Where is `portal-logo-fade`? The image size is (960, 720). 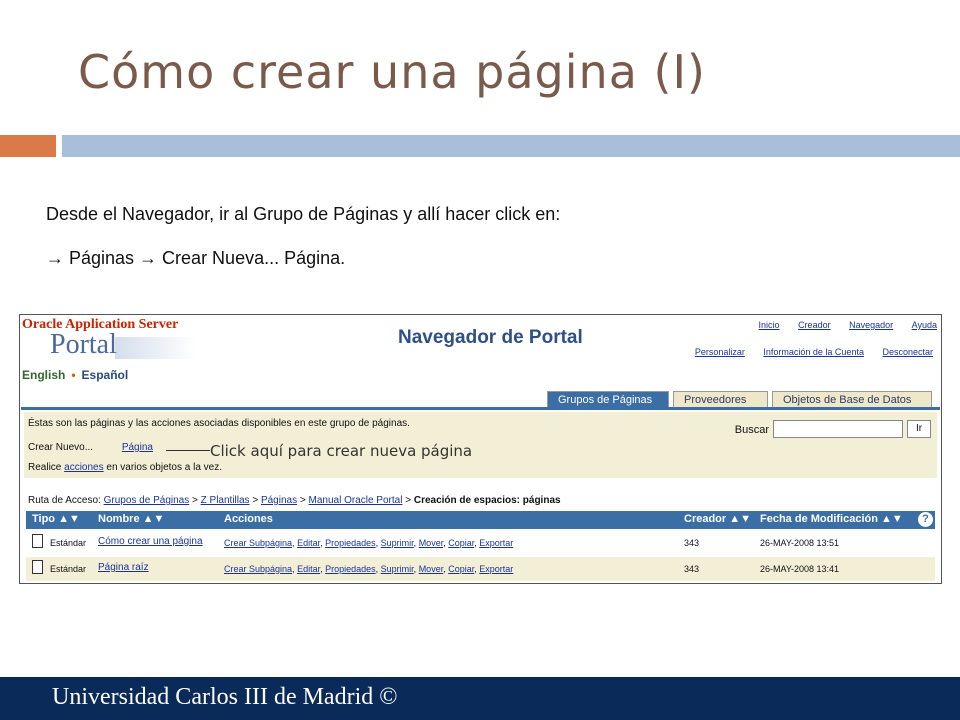 portal-logo-fade is located at coordinates (155, 348).